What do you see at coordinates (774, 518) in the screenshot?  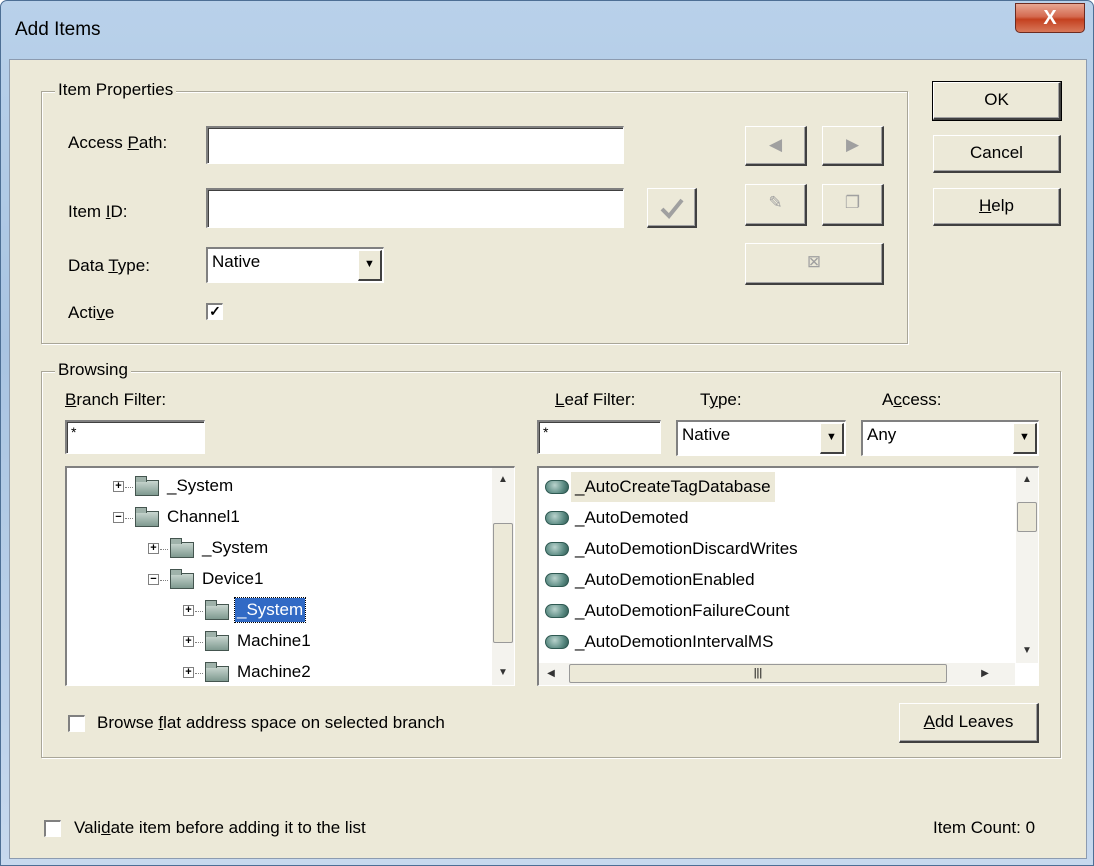 I see `leaf-item: _AutoDemoted` at bounding box center [774, 518].